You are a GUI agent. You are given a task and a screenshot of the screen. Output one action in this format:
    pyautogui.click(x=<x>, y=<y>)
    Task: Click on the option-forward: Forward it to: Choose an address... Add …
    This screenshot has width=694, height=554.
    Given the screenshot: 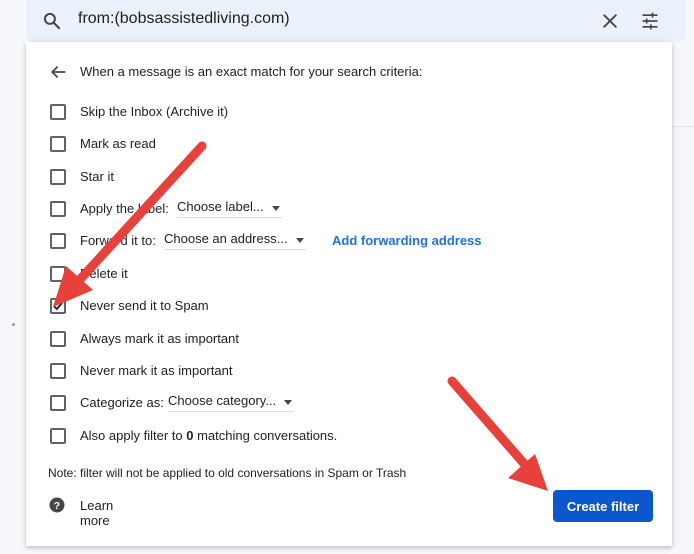 What is the action you would take?
    pyautogui.click(x=280, y=241)
    